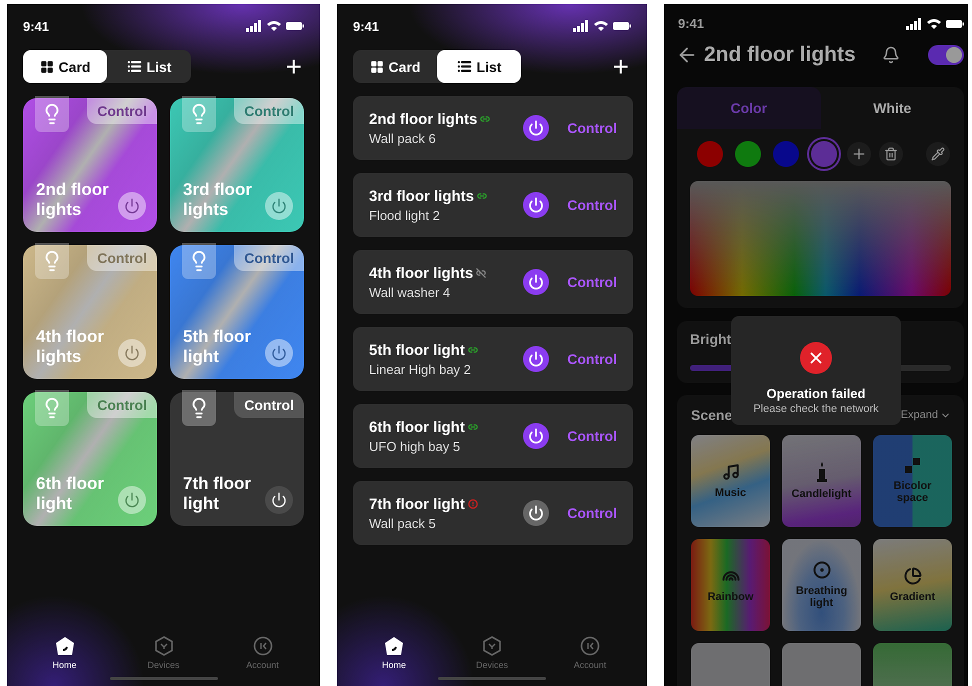  Describe the element at coordinates (403, 138) in the screenshot. I see `device-model: Wall pack 6` at that location.